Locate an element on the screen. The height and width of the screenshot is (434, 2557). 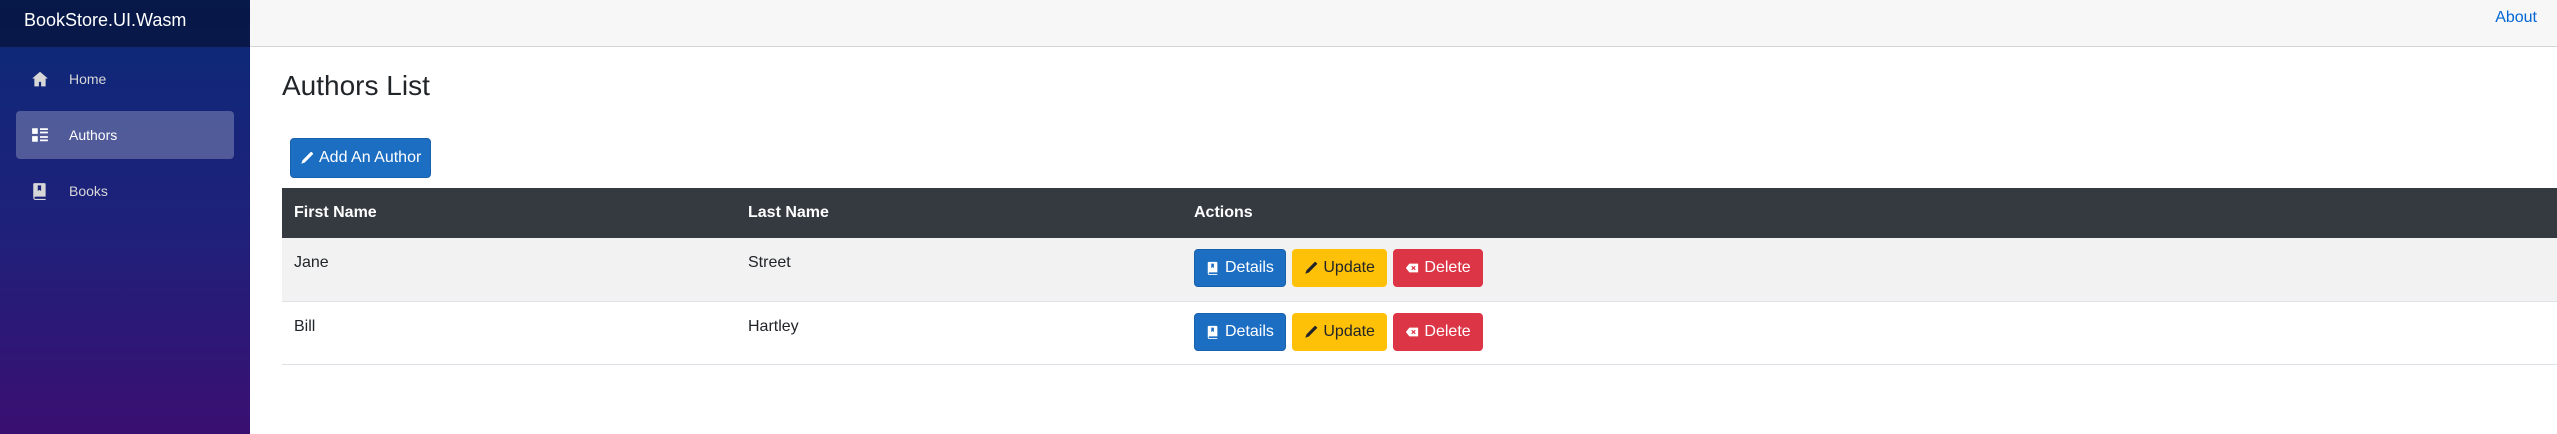
sidebar-item-books: Books is located at coordinates (125, 191).